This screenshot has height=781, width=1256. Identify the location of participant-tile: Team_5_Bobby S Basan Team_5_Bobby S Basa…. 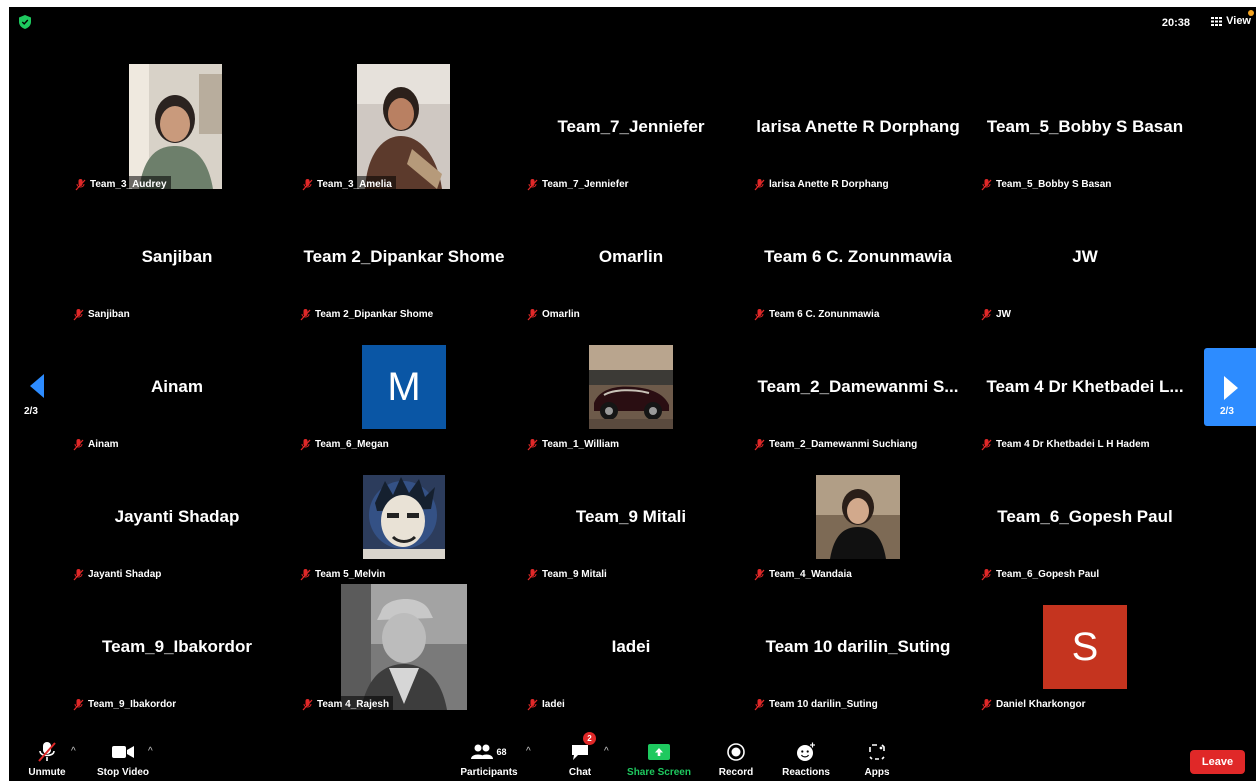
(1085, 129).